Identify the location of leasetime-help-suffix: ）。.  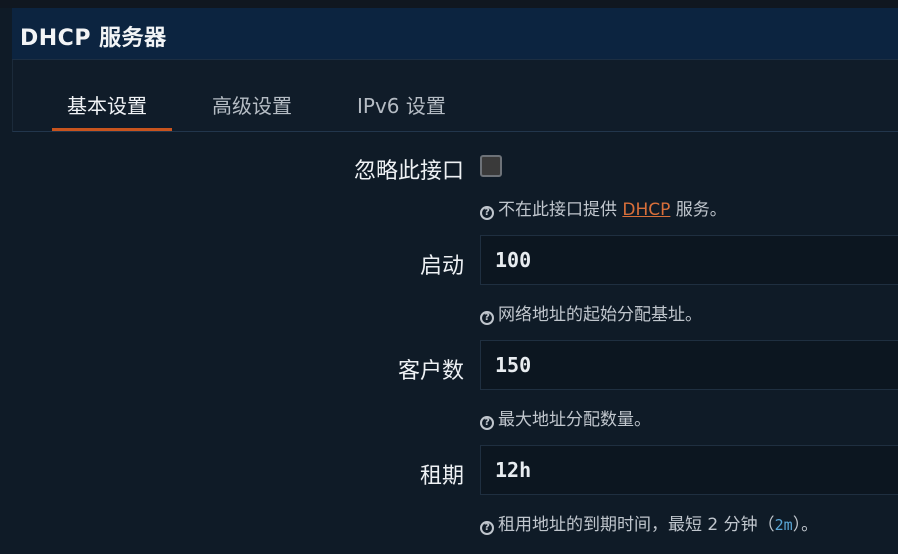
(805, 525).